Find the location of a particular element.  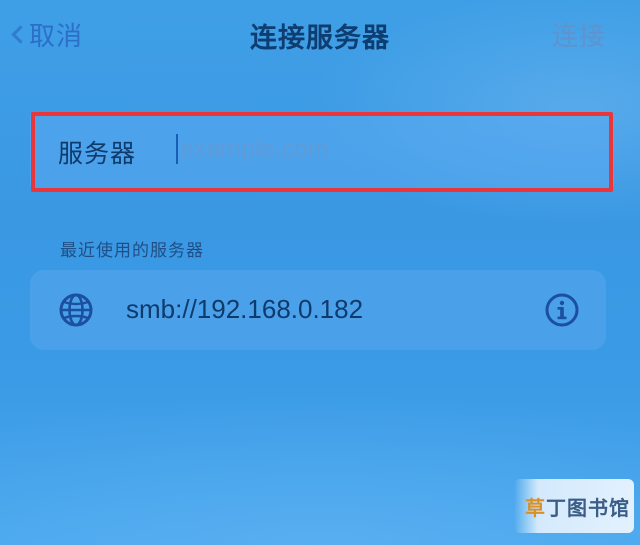

recent-server-address: smb://192.168.0.182 is located at coordinates (245, 309).